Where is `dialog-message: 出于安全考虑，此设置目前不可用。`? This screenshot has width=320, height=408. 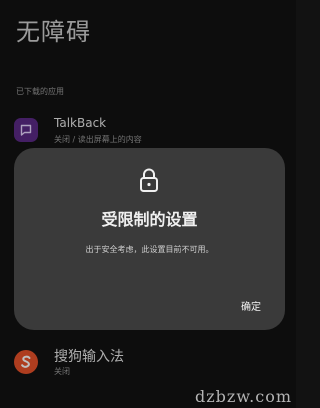
dialog-message: 出于安全考虑，此设置目前不可用。 is located at coordinates (149, 249).